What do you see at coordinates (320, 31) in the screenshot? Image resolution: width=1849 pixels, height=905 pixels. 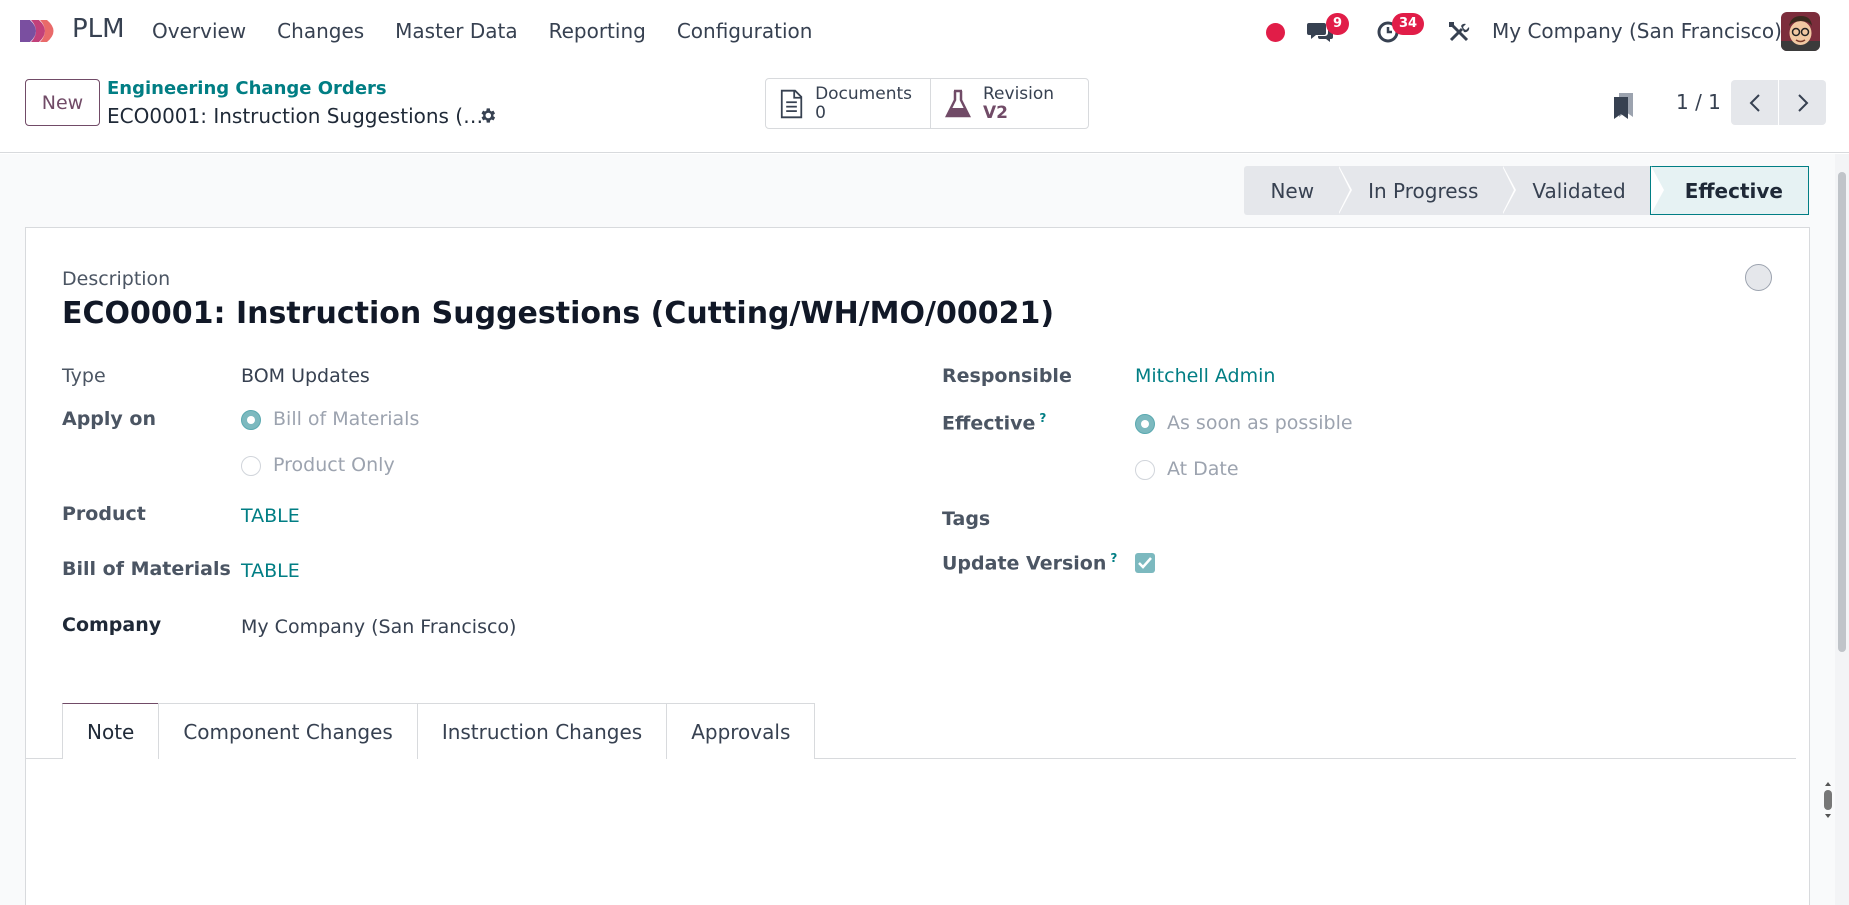 I see `menu-changes: Changes` at bounding box center [320, 31].